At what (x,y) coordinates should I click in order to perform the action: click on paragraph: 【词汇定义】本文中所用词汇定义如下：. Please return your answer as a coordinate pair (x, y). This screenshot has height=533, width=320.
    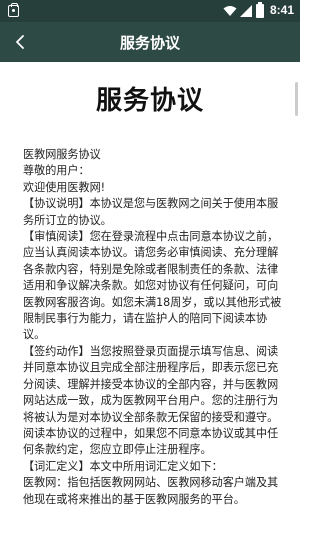
    Looking at the image, I should click on (123, 466).